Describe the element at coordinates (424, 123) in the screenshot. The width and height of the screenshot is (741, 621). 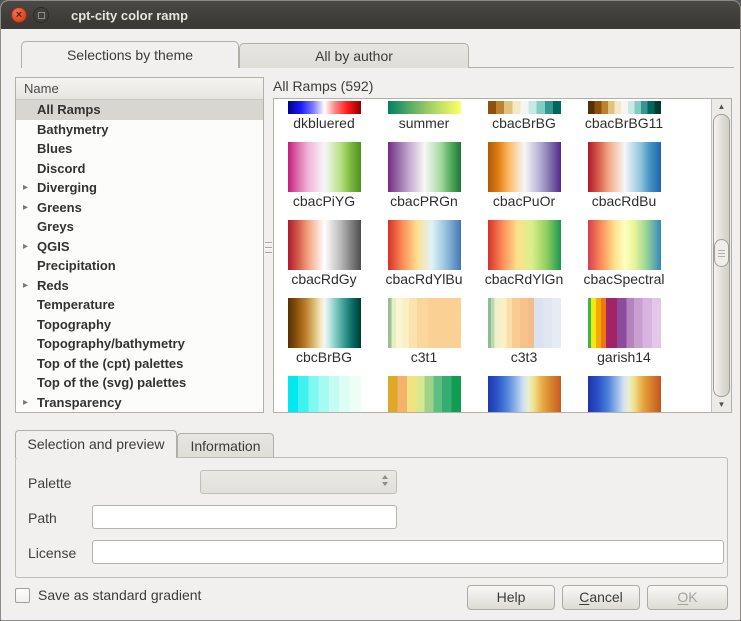
I see `ramp-name-label: summer` at that location.